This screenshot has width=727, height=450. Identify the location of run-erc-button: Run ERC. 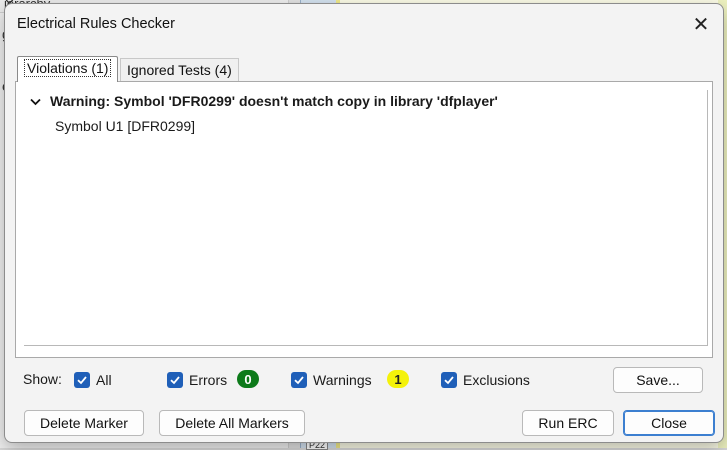
(568, 423).